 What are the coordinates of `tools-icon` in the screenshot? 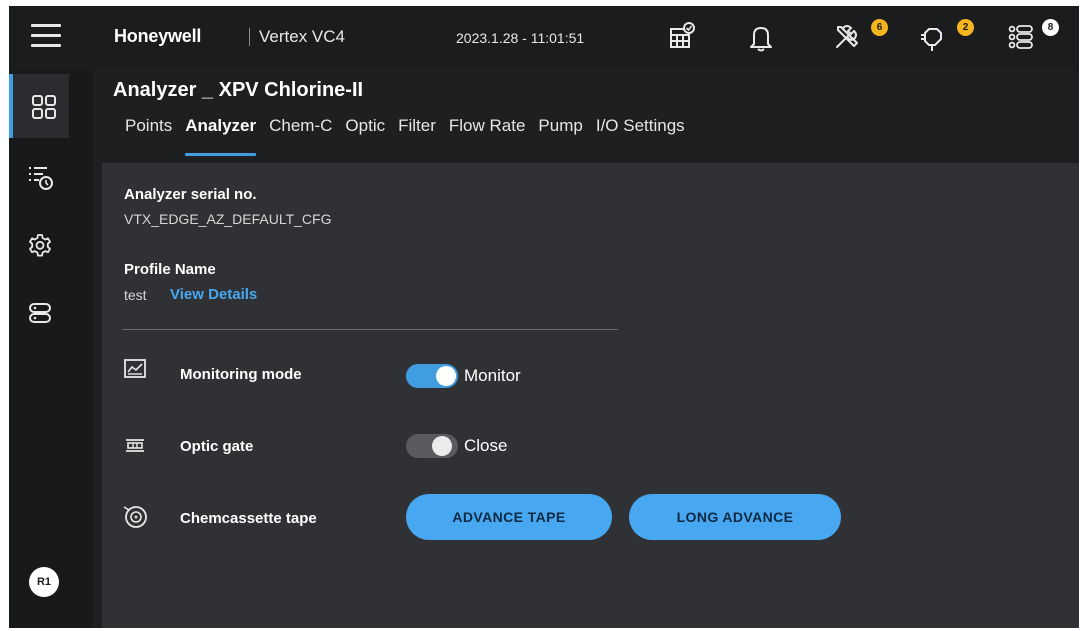 It's located at (848, 37).